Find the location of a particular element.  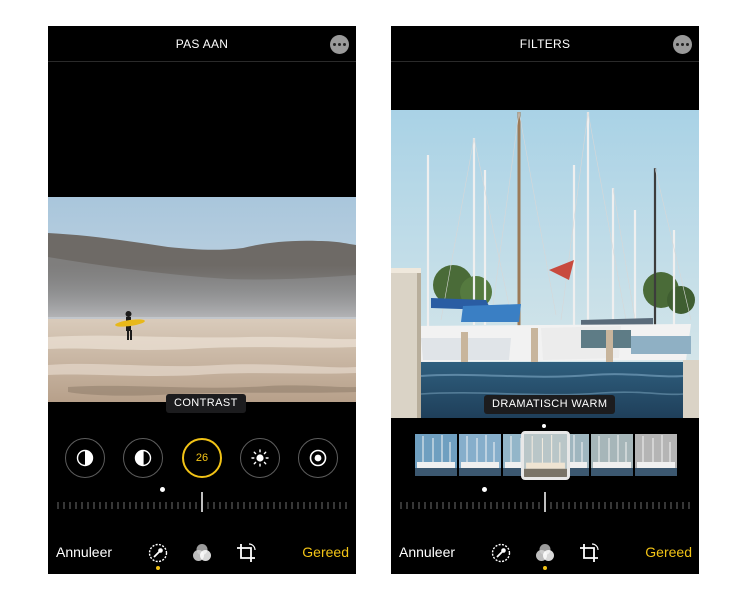

filter-indicator-dot is located at coordinates (544, 426).